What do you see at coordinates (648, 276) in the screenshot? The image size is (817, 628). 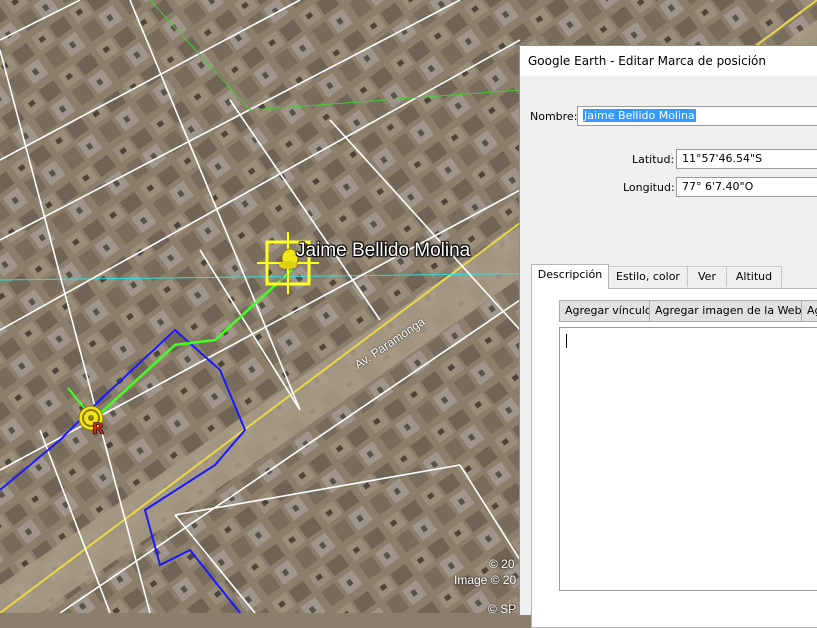 I see `tab-style-color: Estilo, color` at bounding box center [648, 276].